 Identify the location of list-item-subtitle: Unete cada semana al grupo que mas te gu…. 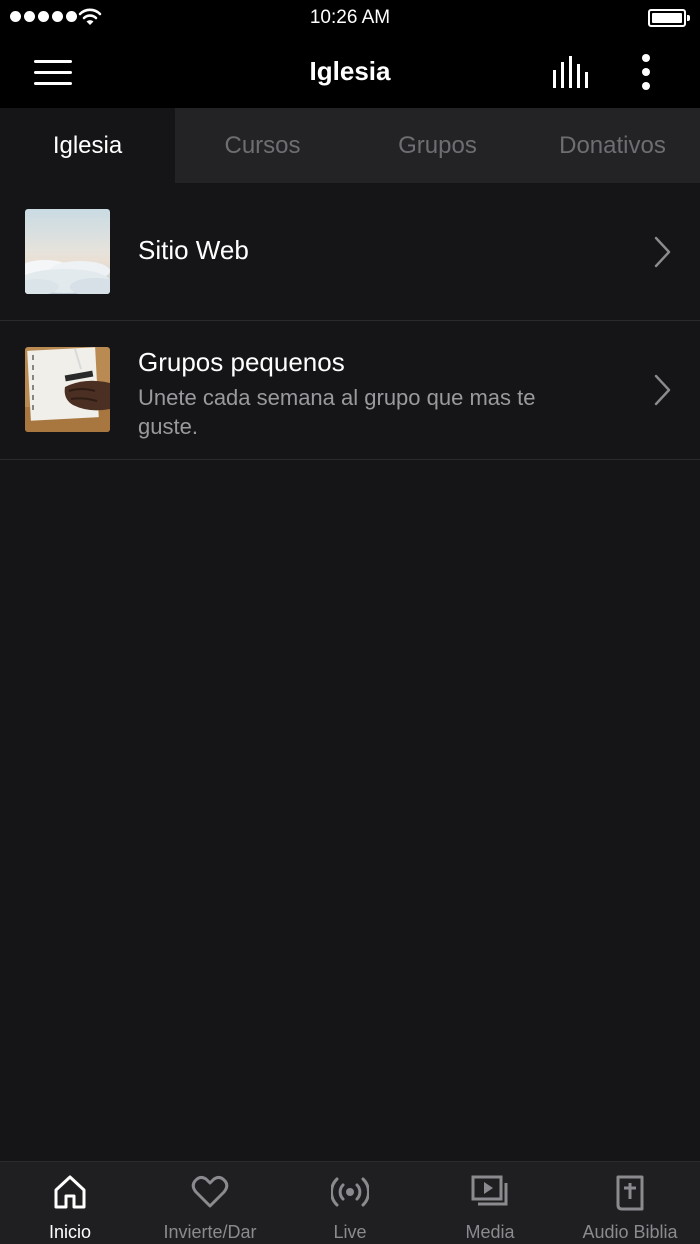
(337, 412).